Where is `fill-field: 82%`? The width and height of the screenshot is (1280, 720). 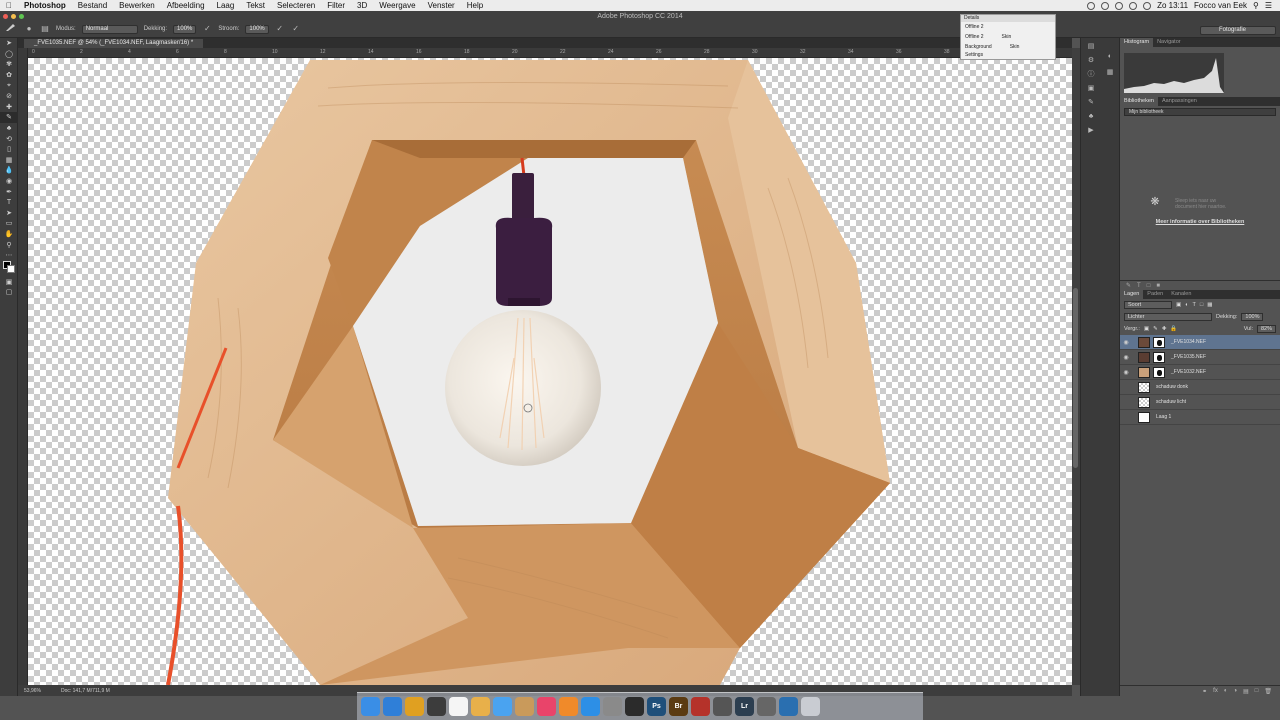 fill-field: 82% is located at coordinates (1266, 329).